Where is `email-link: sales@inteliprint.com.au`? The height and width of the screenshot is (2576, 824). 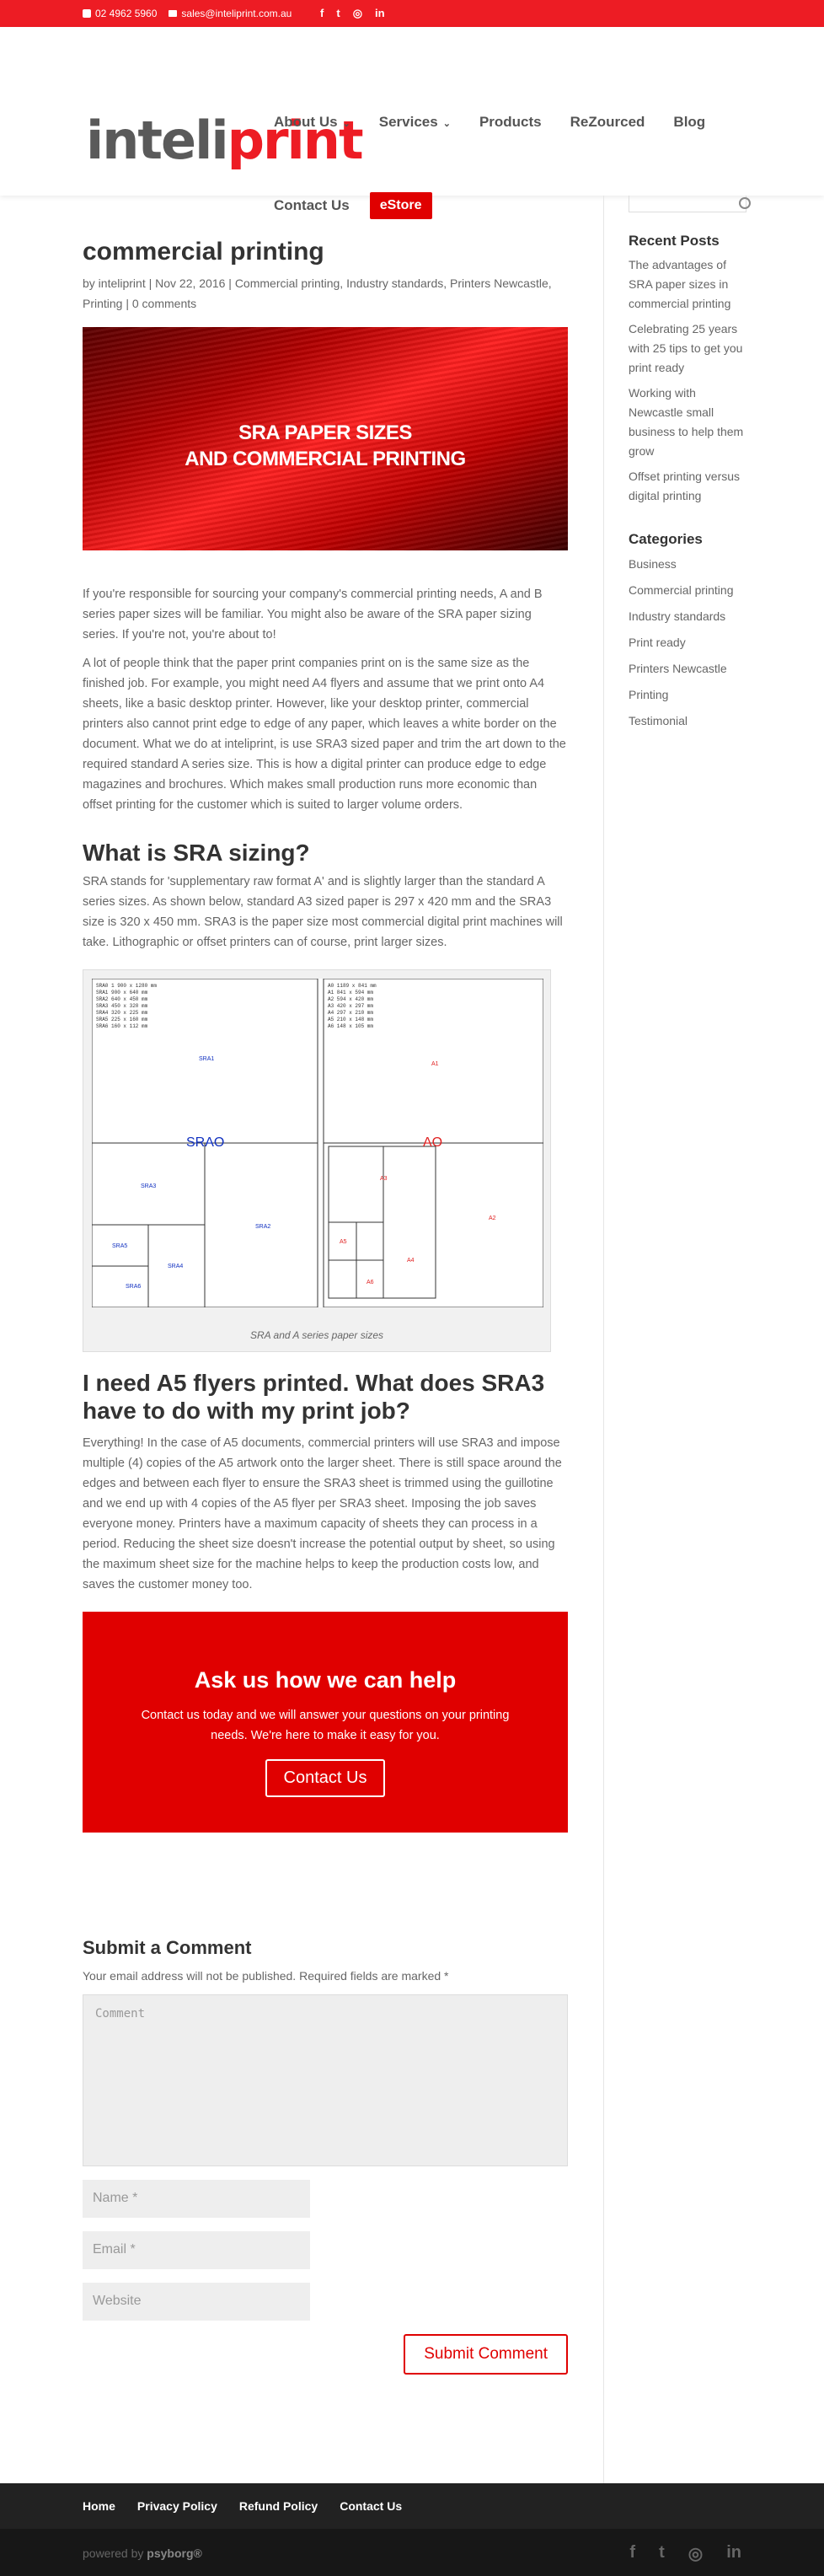 email-link: sales@inteliprint.com.au is located at coordinates (230, 13).